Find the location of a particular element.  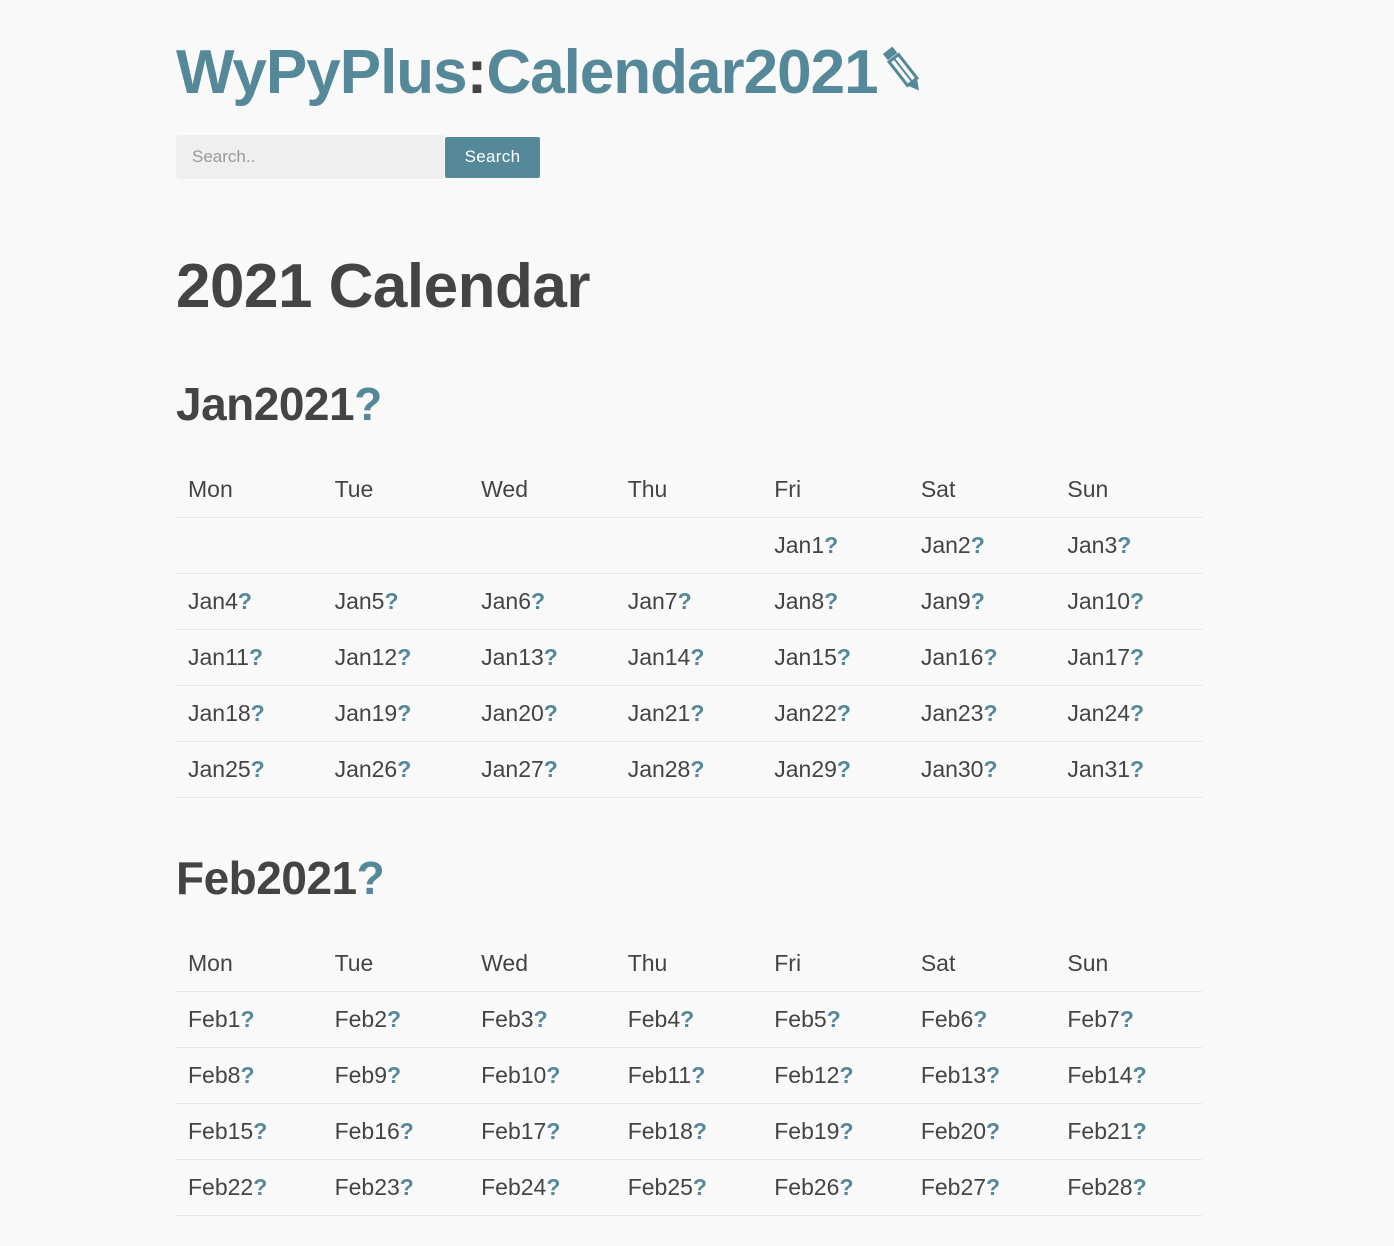

day-cell: Feb7? is located at coordinates (1128, 1019).